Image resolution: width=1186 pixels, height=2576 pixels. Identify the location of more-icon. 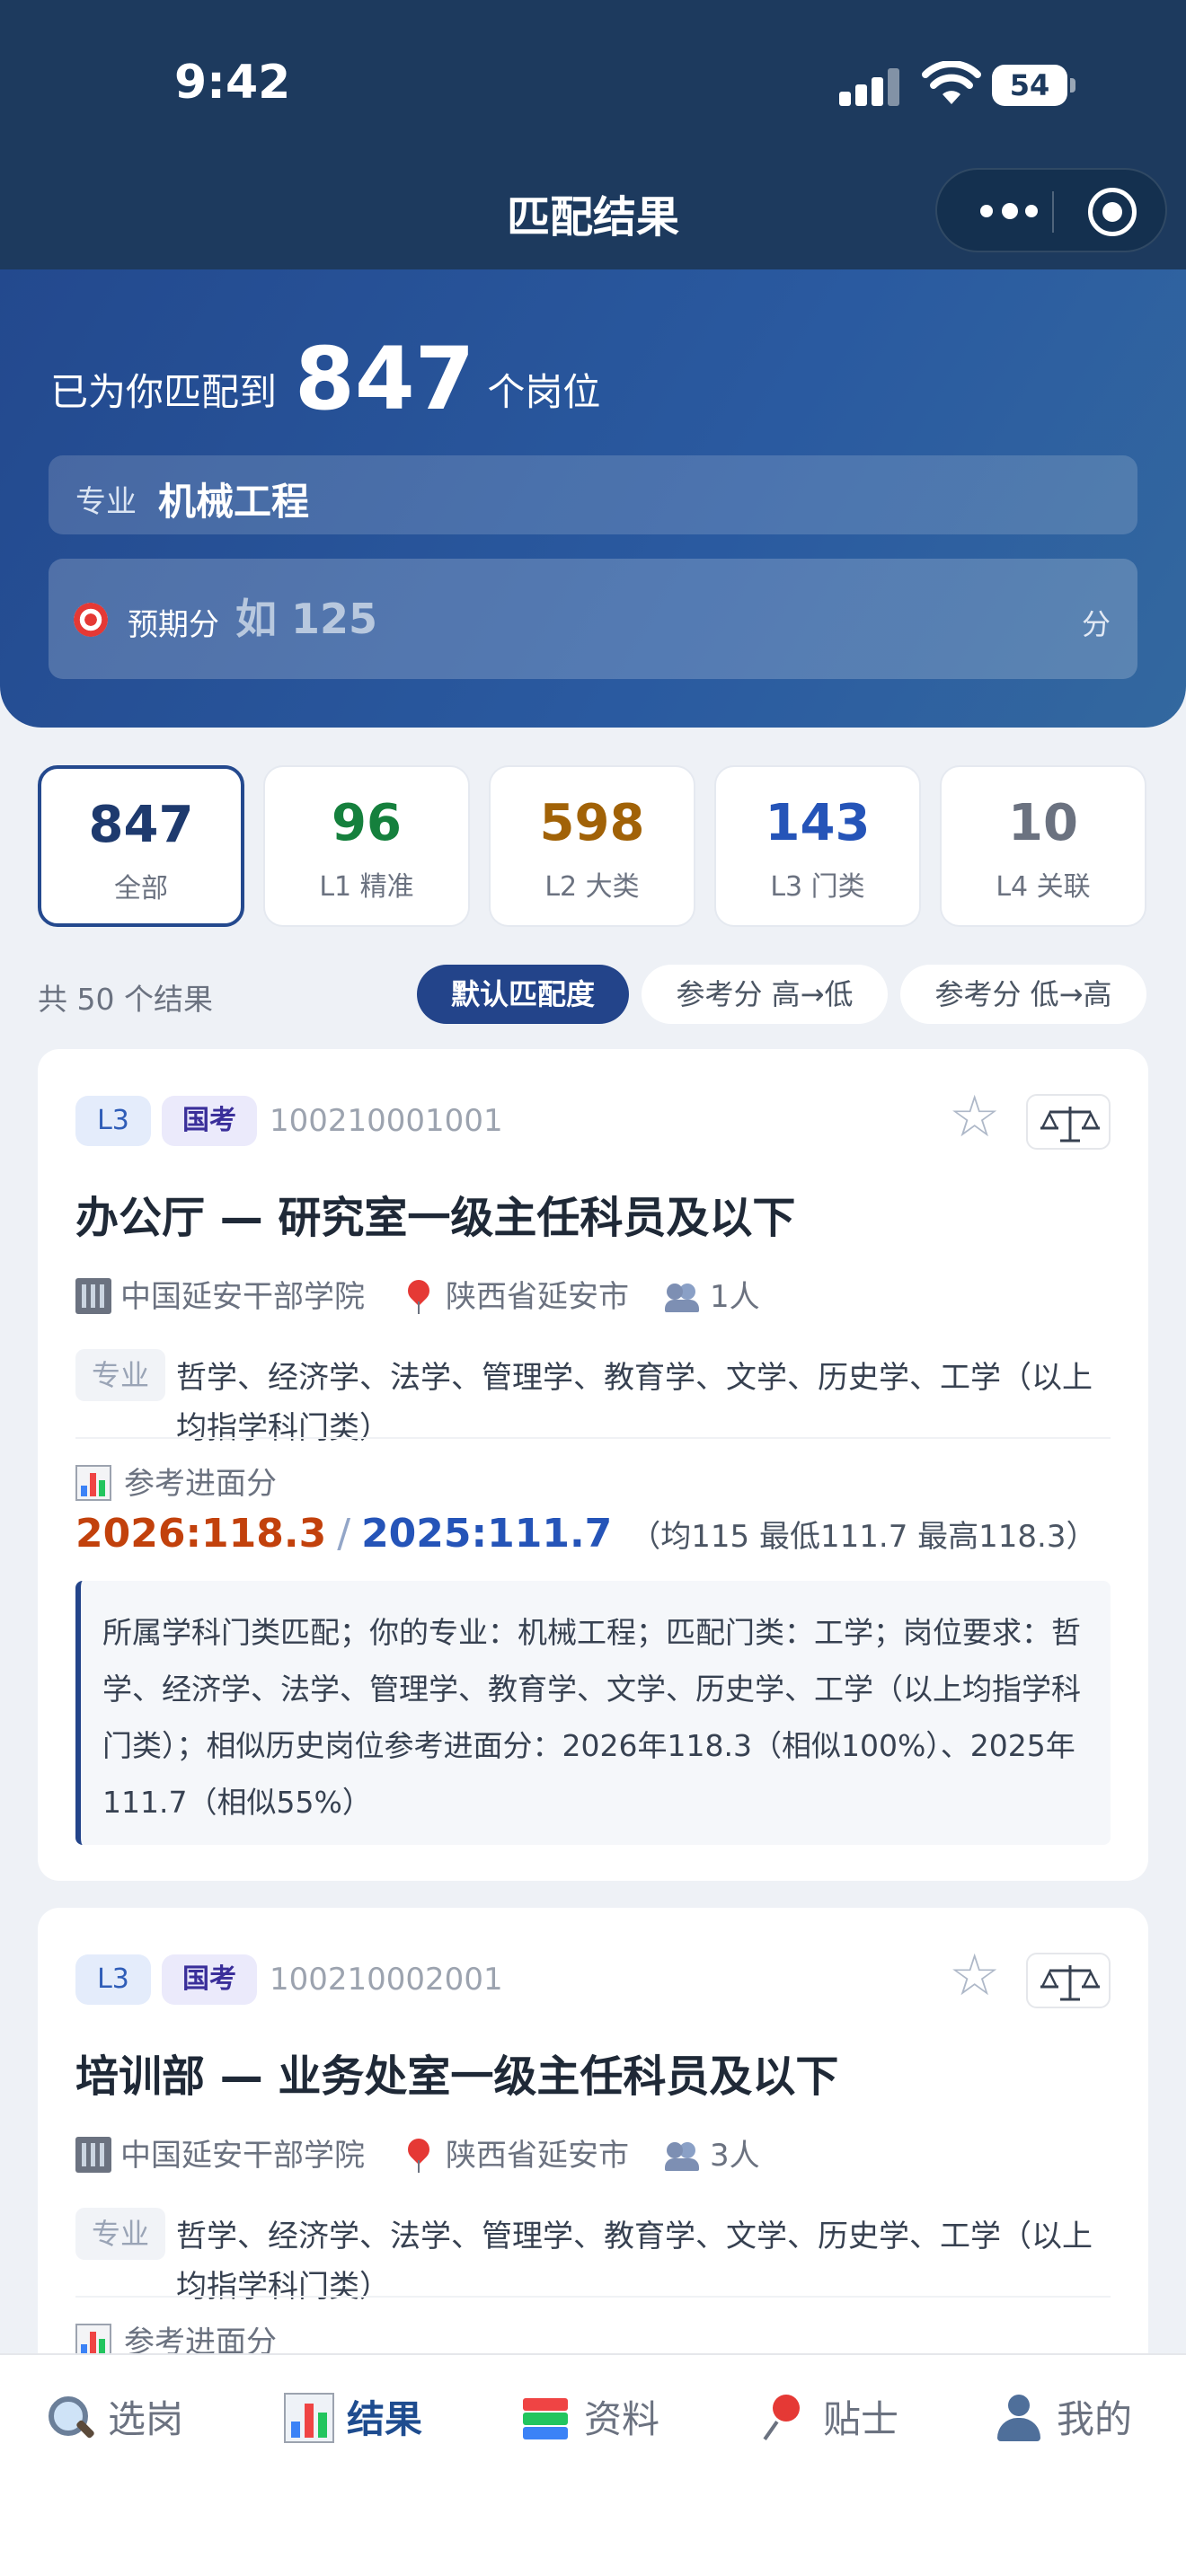
(1010, 212).